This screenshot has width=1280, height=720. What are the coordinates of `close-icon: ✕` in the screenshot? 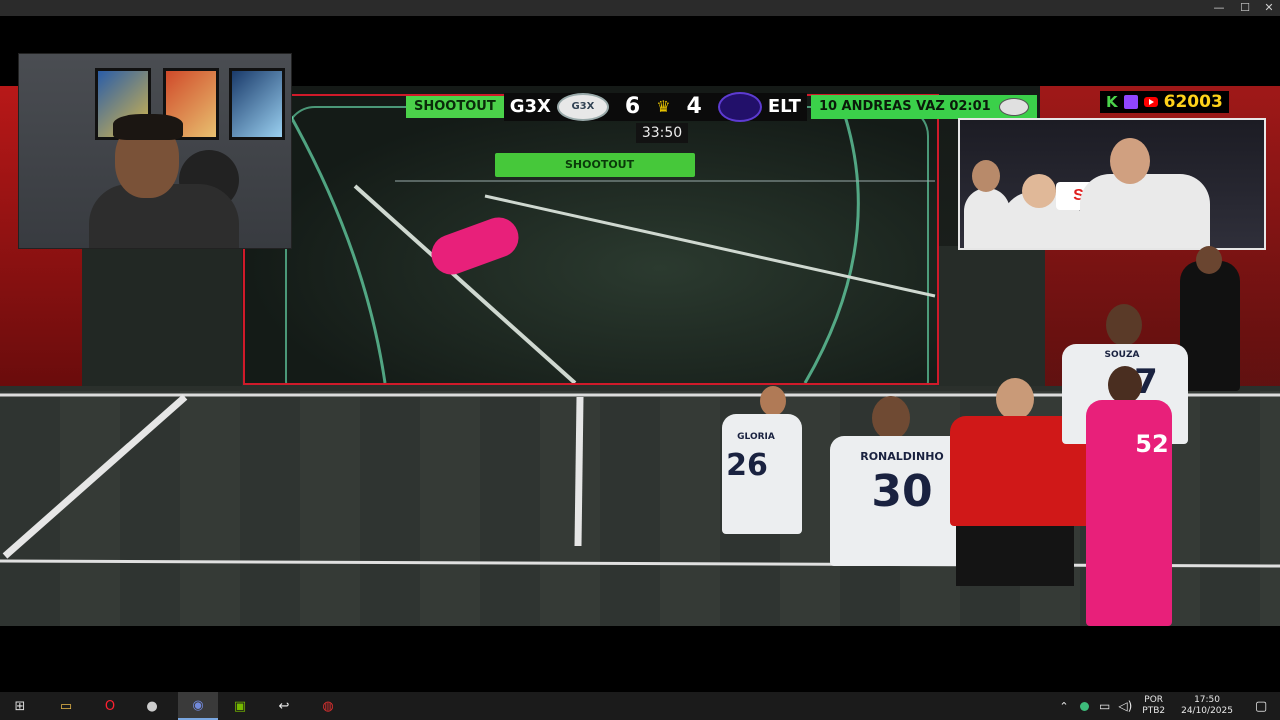 It's located at (1268, 8).